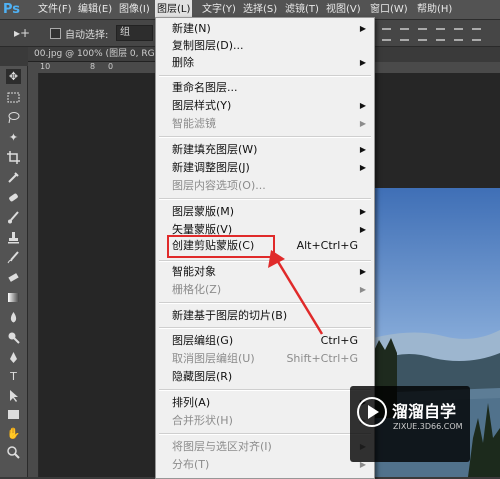 This screenshot has height=479, width=500. What do you see at coordinates (55, 33) in the screenshot?
I see `auto-select-checkbox` at bounding box center [55, 33].